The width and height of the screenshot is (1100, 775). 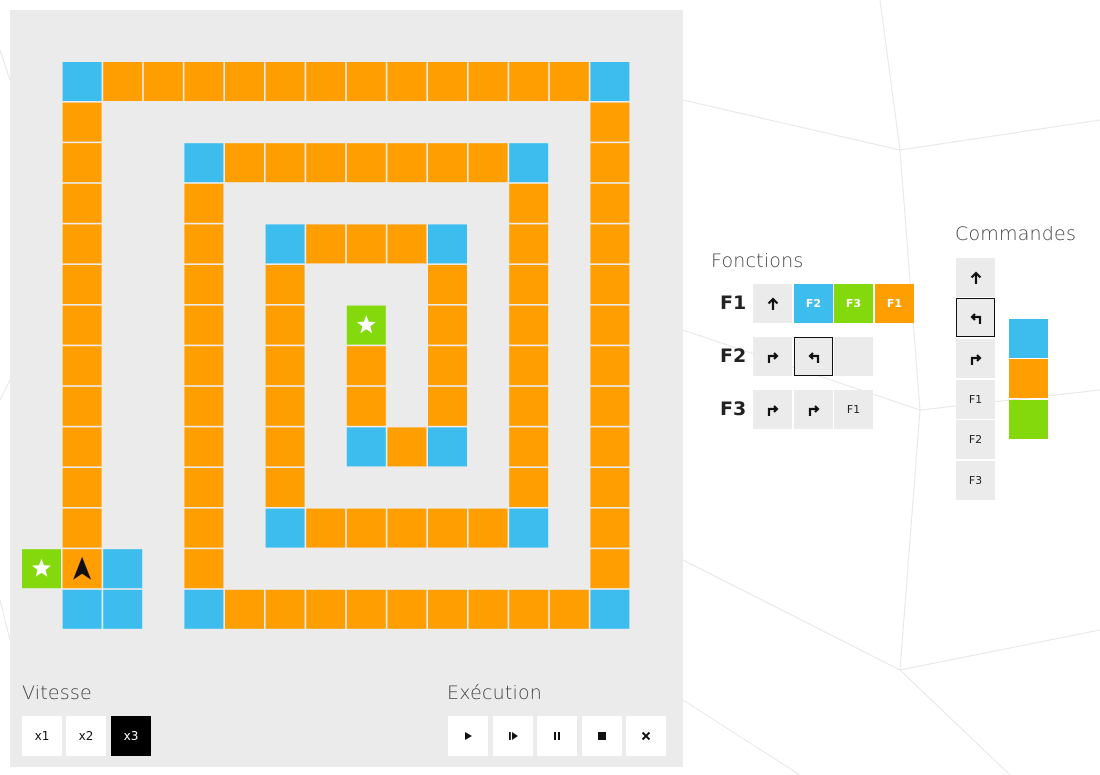 What do you see at coordinates (894, 303) in the screenshot?
I see `f1-slot-4: F1` at bounding box center [894, 303].